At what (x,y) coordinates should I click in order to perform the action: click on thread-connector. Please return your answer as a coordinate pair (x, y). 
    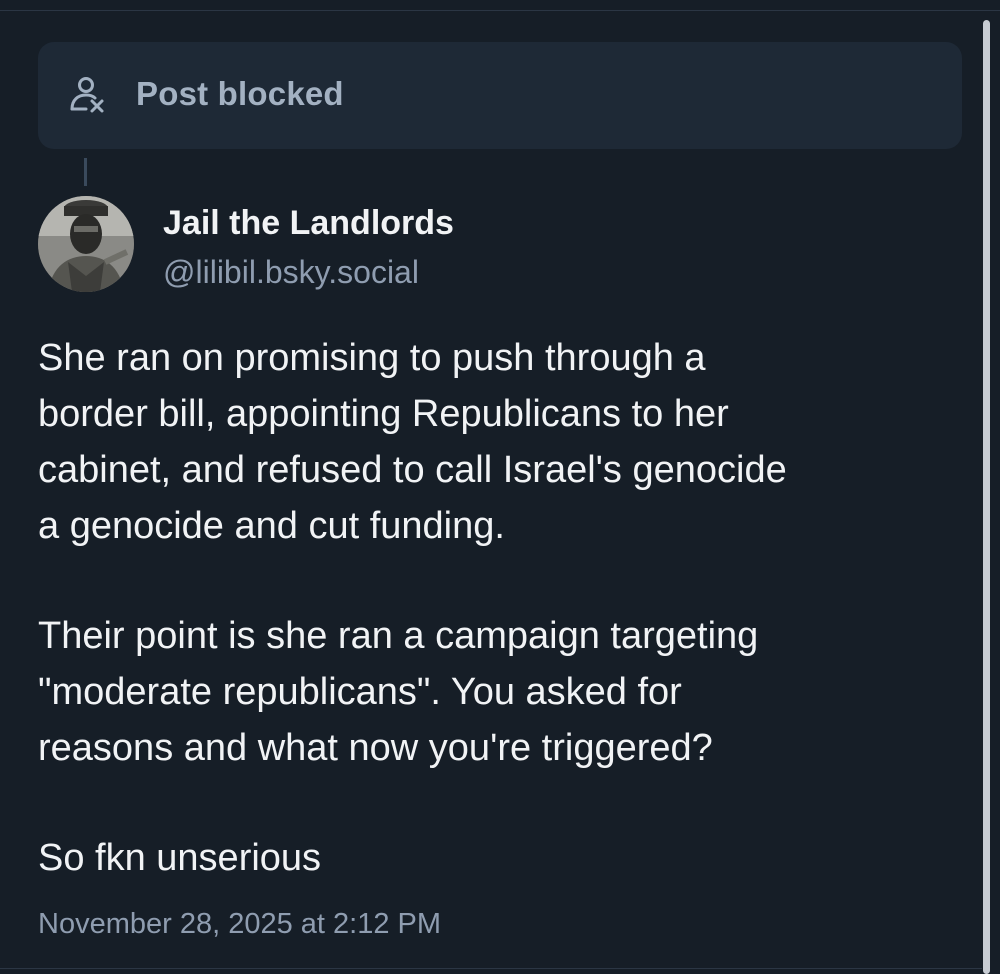
    Looking at the image, I should click on (85, 172).